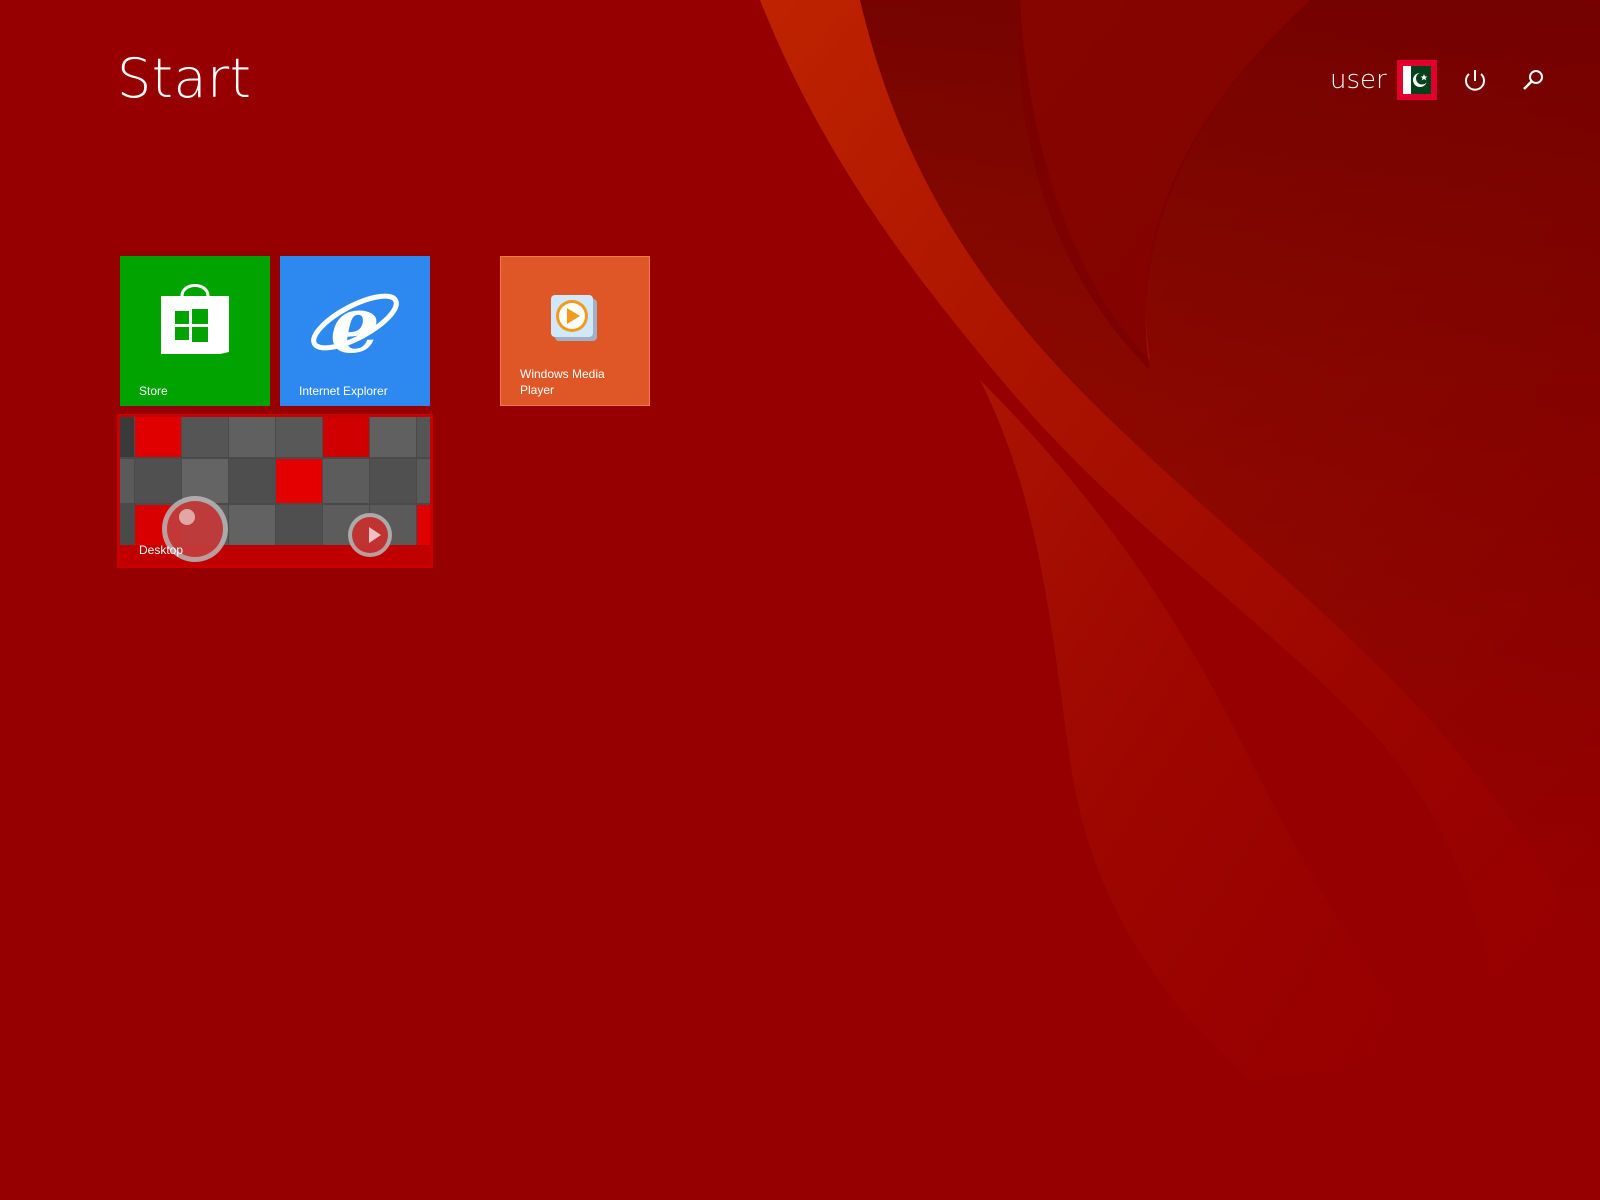  I want to click on search-button, so click(1533, 81).